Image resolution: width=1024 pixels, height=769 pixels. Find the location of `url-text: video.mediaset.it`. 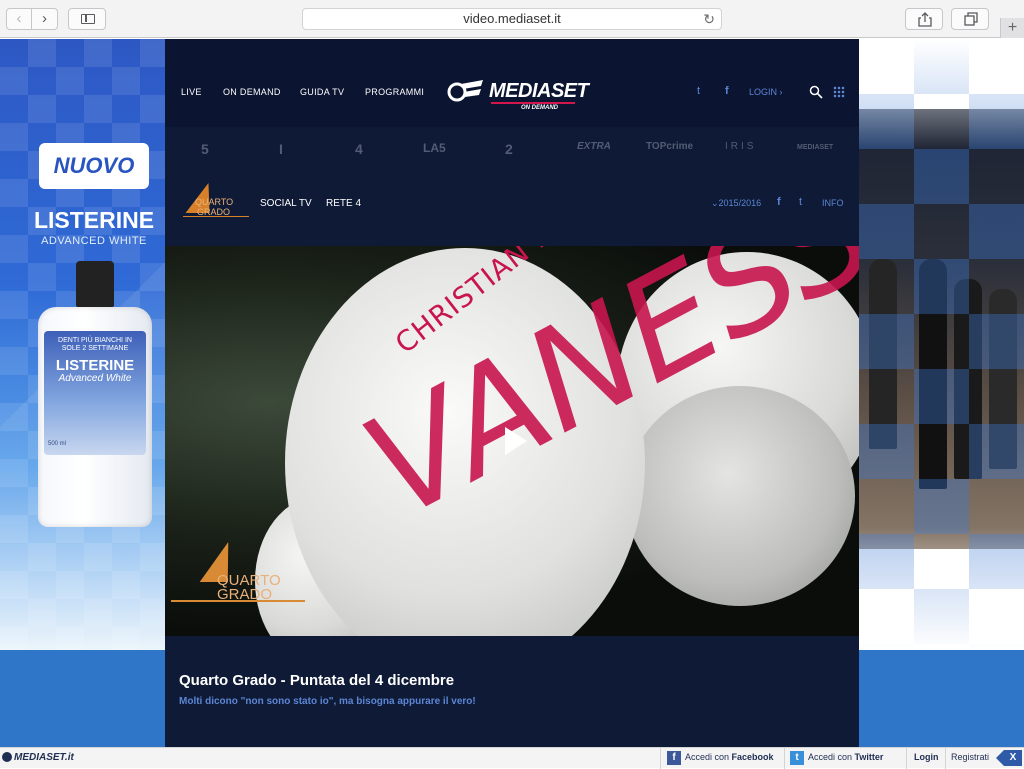

url-text: video.mediaset.it is located at coordinates (512, 18).